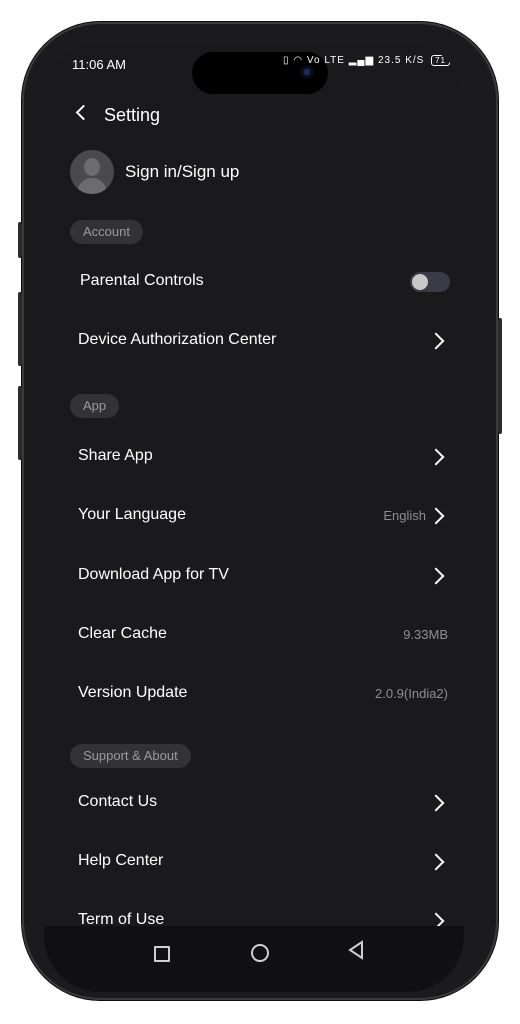  Describe the element at coordinates (298, 61) in the screenshot. I see `wifi-icon: ◠` at that location.